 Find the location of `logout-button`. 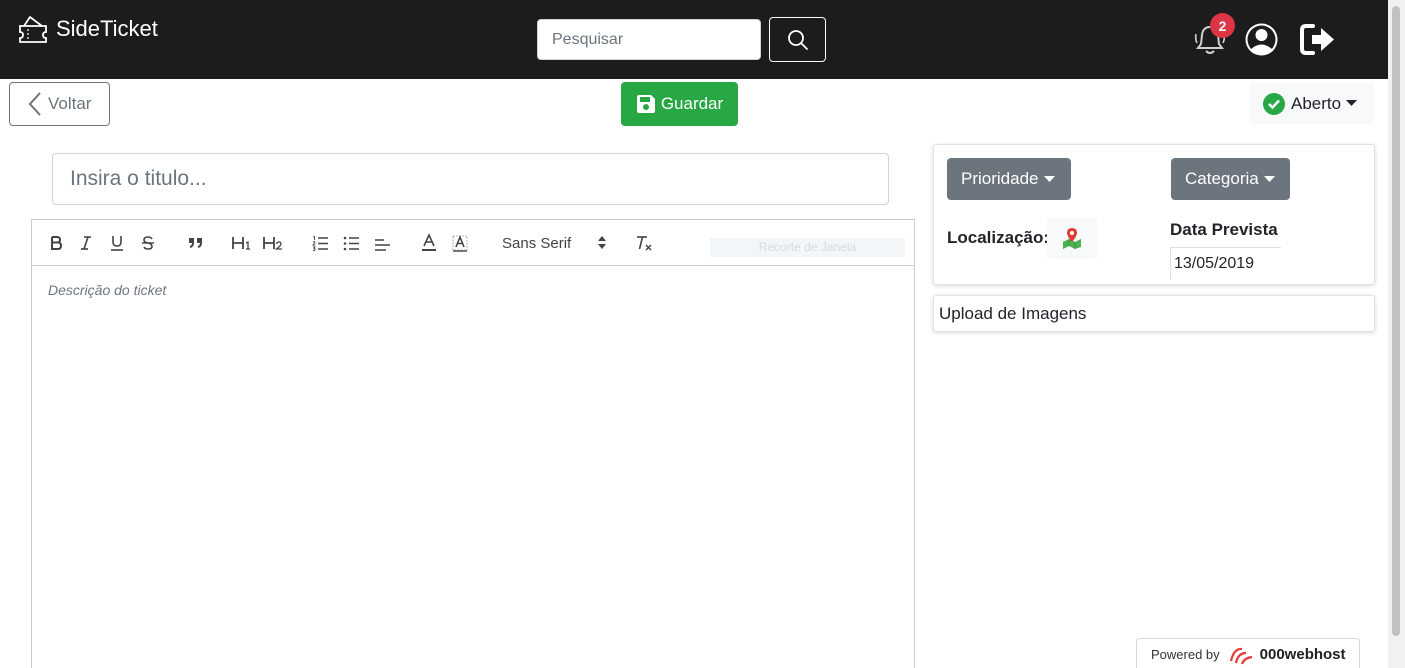

logout-button is located at coordinates (1318, 42).